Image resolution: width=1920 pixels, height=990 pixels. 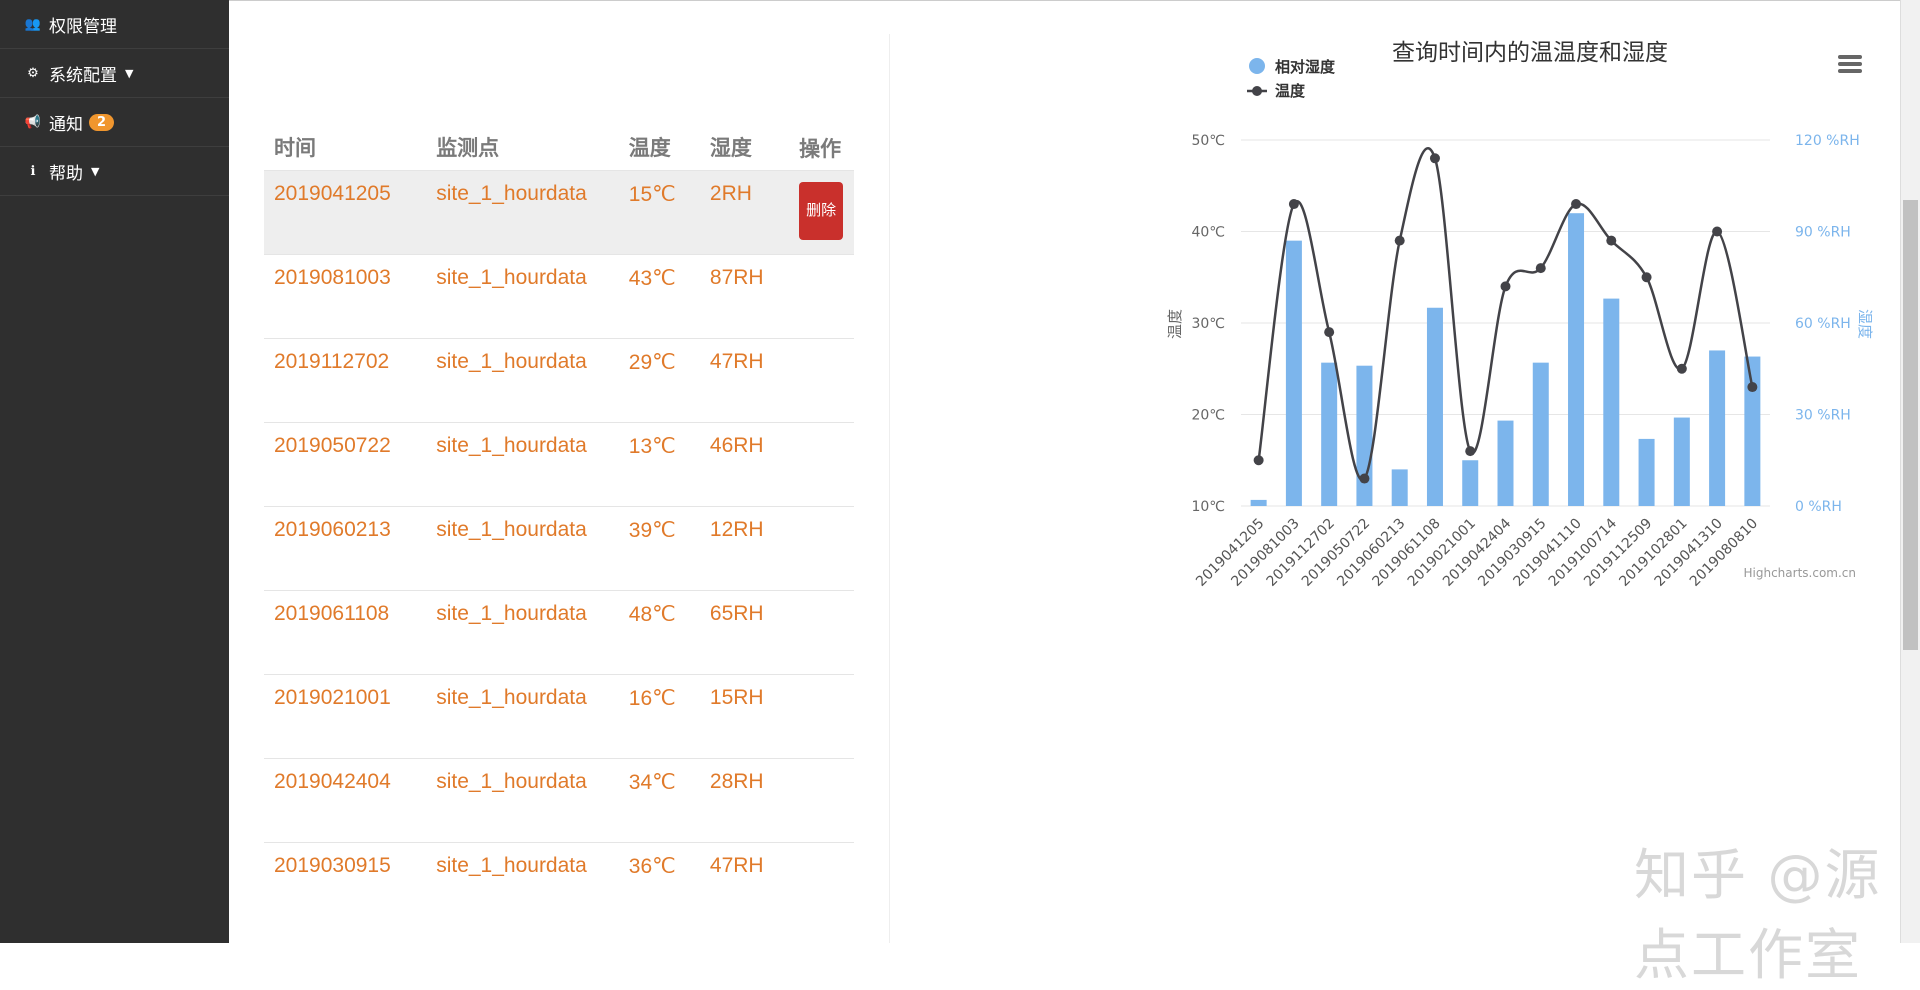 What do you see at coordinates (744, 799) in the screenshot?
I see `cell-humidity: 28RH` at bounding box center [744, 799].